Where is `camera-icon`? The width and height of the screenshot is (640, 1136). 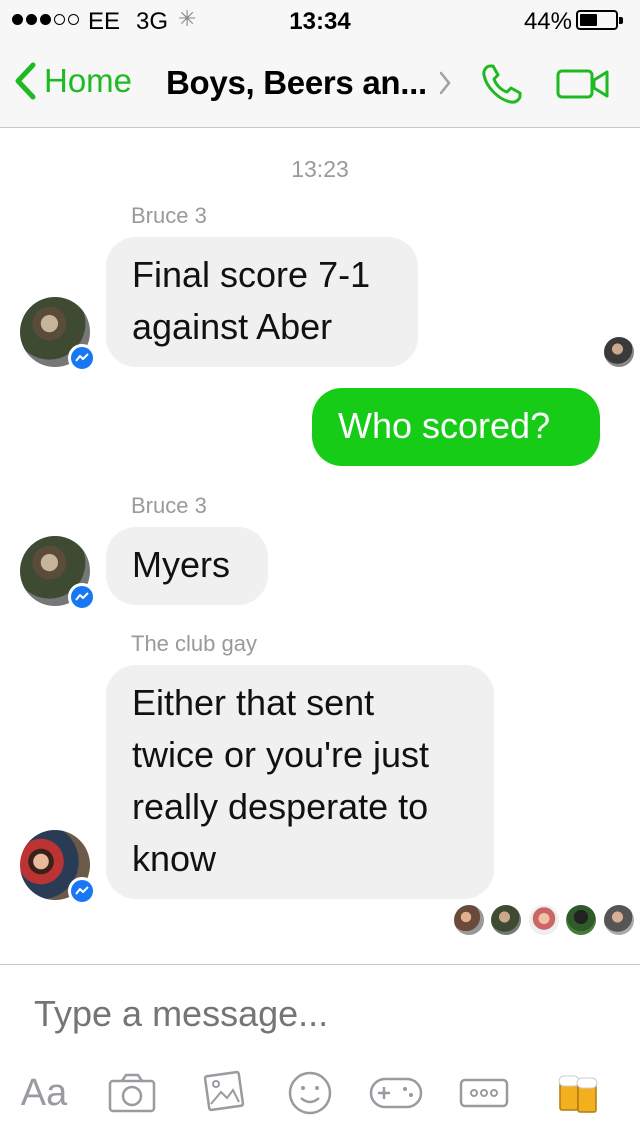 camera-icon is located at coordinates (132, 1093).